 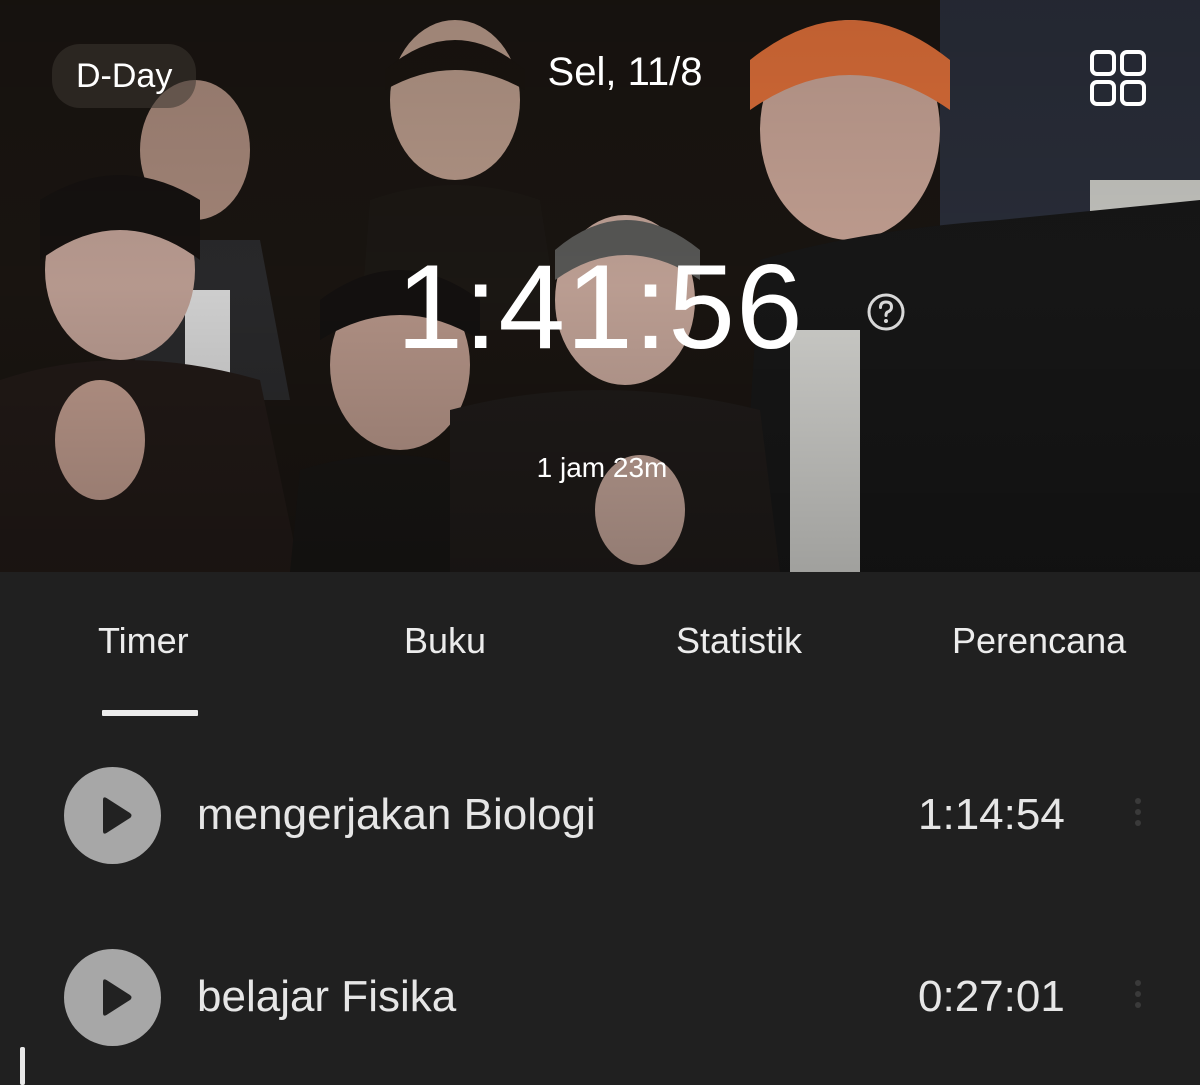 What do you see at coordinates (1118, 78) in the screenshot?
I see `grid-icon` at bounding box center [1118, 78].